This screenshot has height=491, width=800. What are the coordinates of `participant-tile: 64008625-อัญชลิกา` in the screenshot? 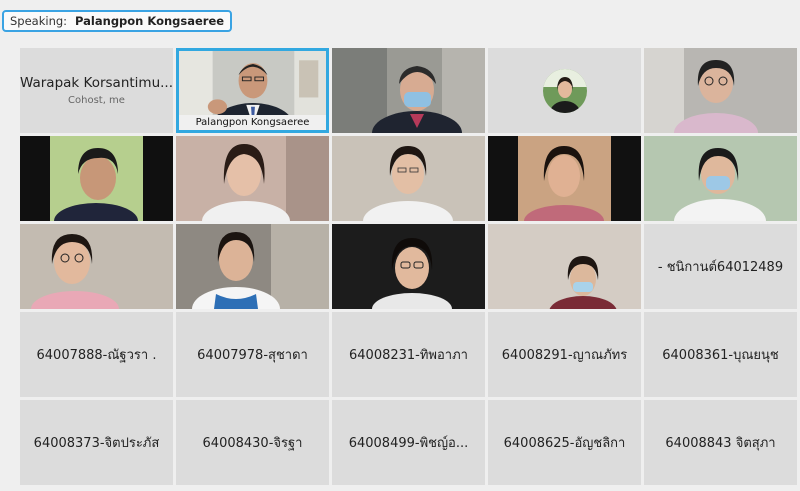 It's located at (564, 442).